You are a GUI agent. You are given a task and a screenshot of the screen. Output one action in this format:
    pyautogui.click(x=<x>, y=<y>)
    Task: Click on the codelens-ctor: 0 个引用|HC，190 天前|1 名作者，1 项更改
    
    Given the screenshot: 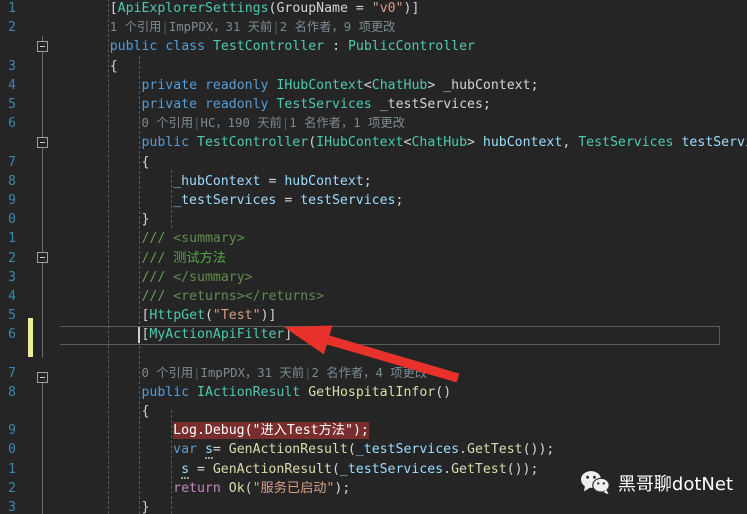 What is the action you would take?
    pyautogui.click(x=273, y=123)
    